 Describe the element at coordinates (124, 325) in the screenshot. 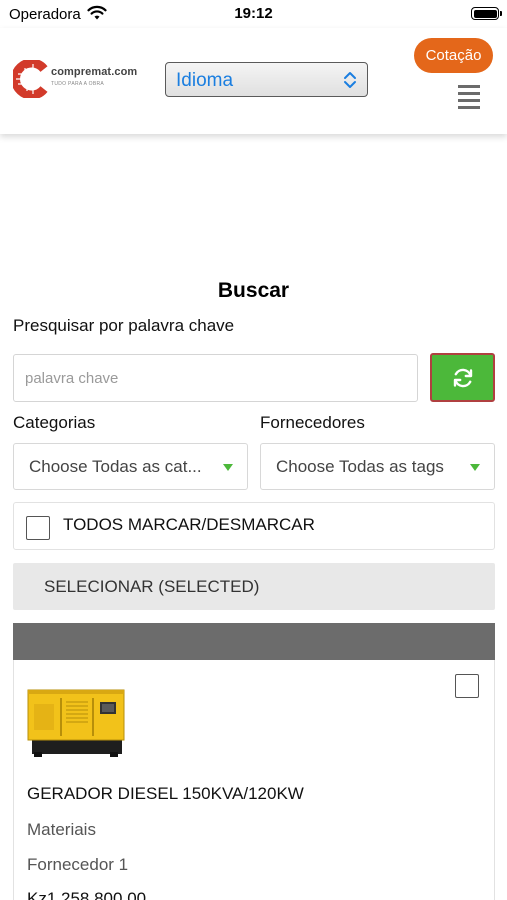

I see `keyword-label: Presquisar por palavra chave` at that location.